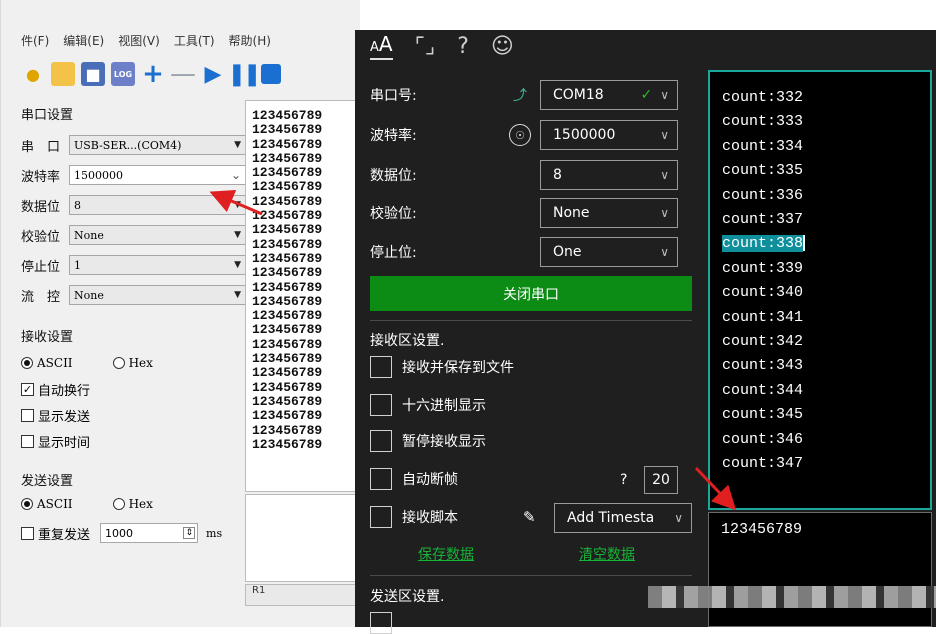 The width and height of the screenshot is (936, 634). What do you see at coordinates (213, 74) in the screenshot?
I see `play-icon: ▶` at bounding box center [213, 74].